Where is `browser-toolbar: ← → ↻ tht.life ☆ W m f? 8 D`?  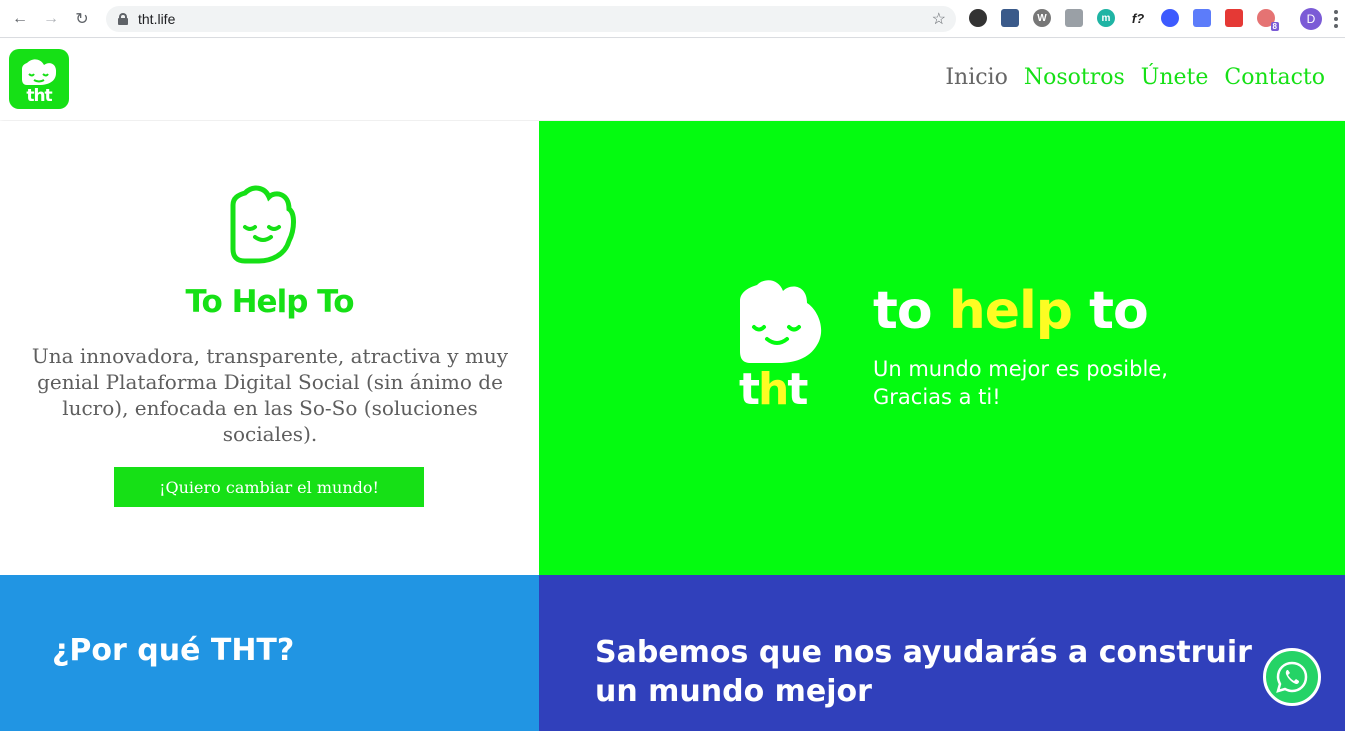 browser-toolbar: ← → ↻ tht.life ☆ W m f? 8 D is located at coordinates (672, 19).